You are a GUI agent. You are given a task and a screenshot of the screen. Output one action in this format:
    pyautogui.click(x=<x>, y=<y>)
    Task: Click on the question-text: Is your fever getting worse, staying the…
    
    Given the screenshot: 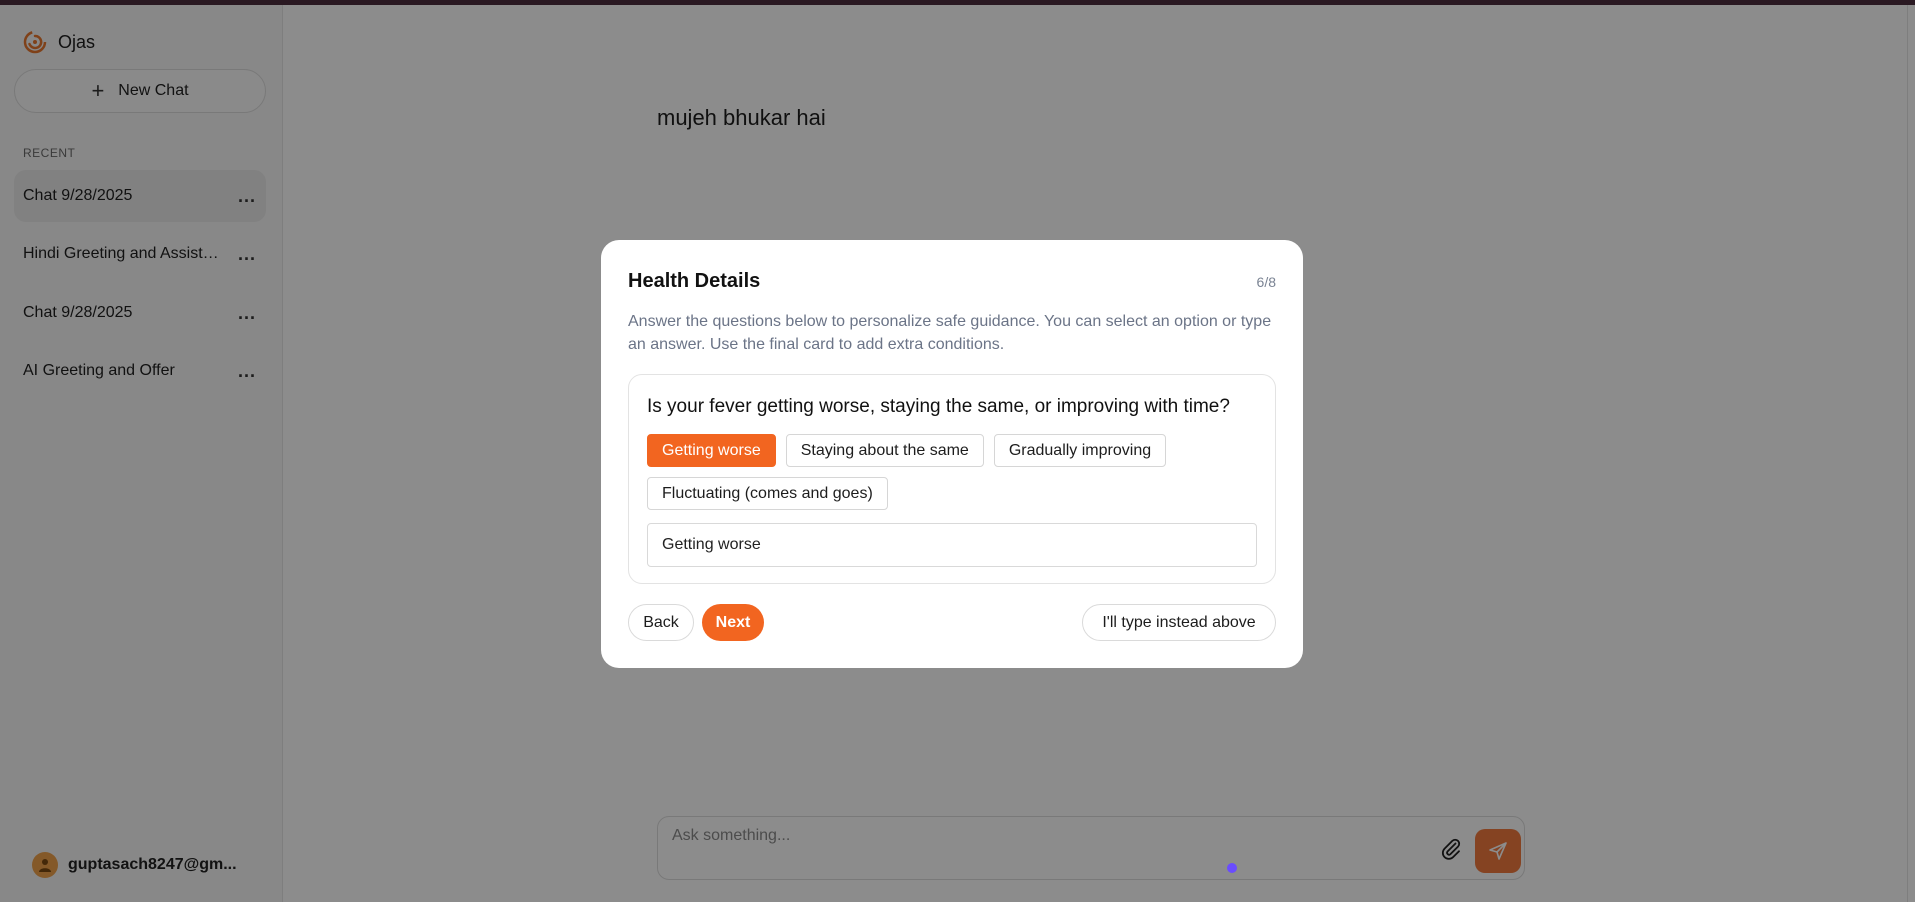 What is the action you would take?
    pyautogui.click(x=938, y=406)
    